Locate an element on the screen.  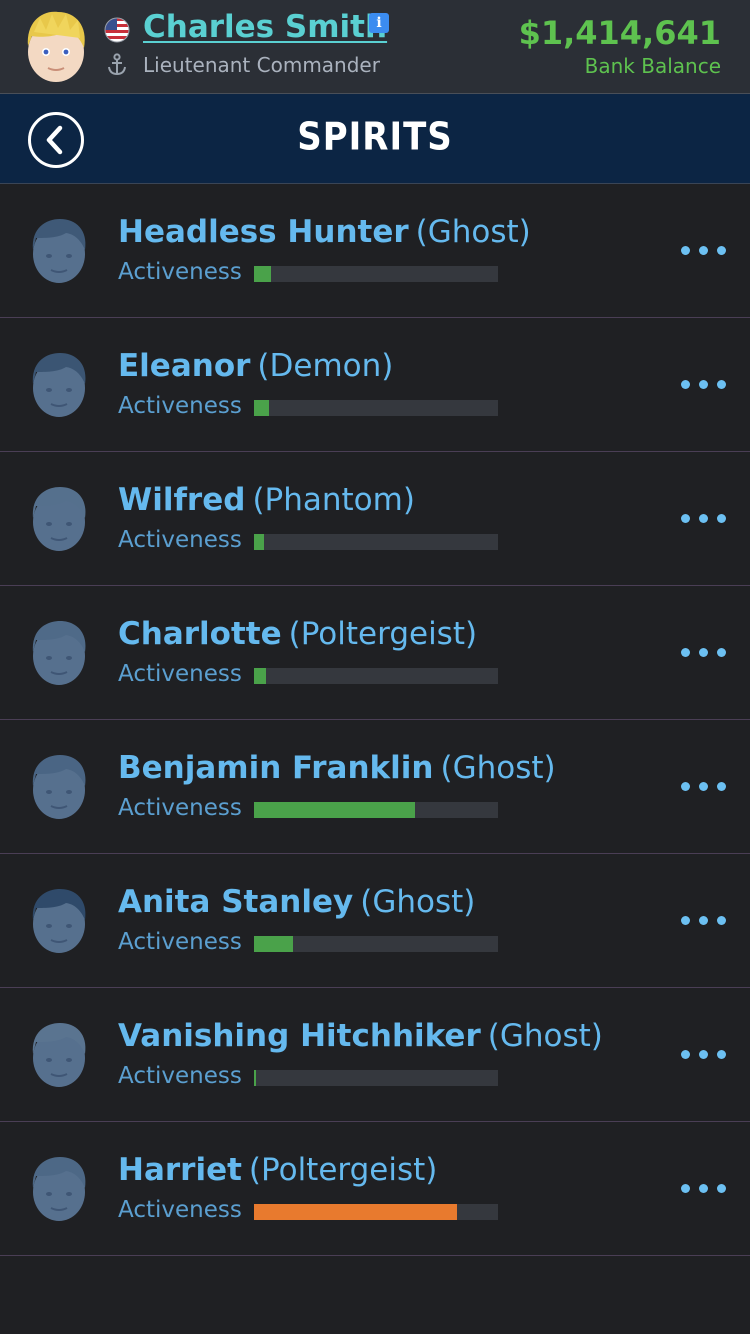
spirit-name-line: Wilfred (Phantom) is located at coordinates (266, 500).